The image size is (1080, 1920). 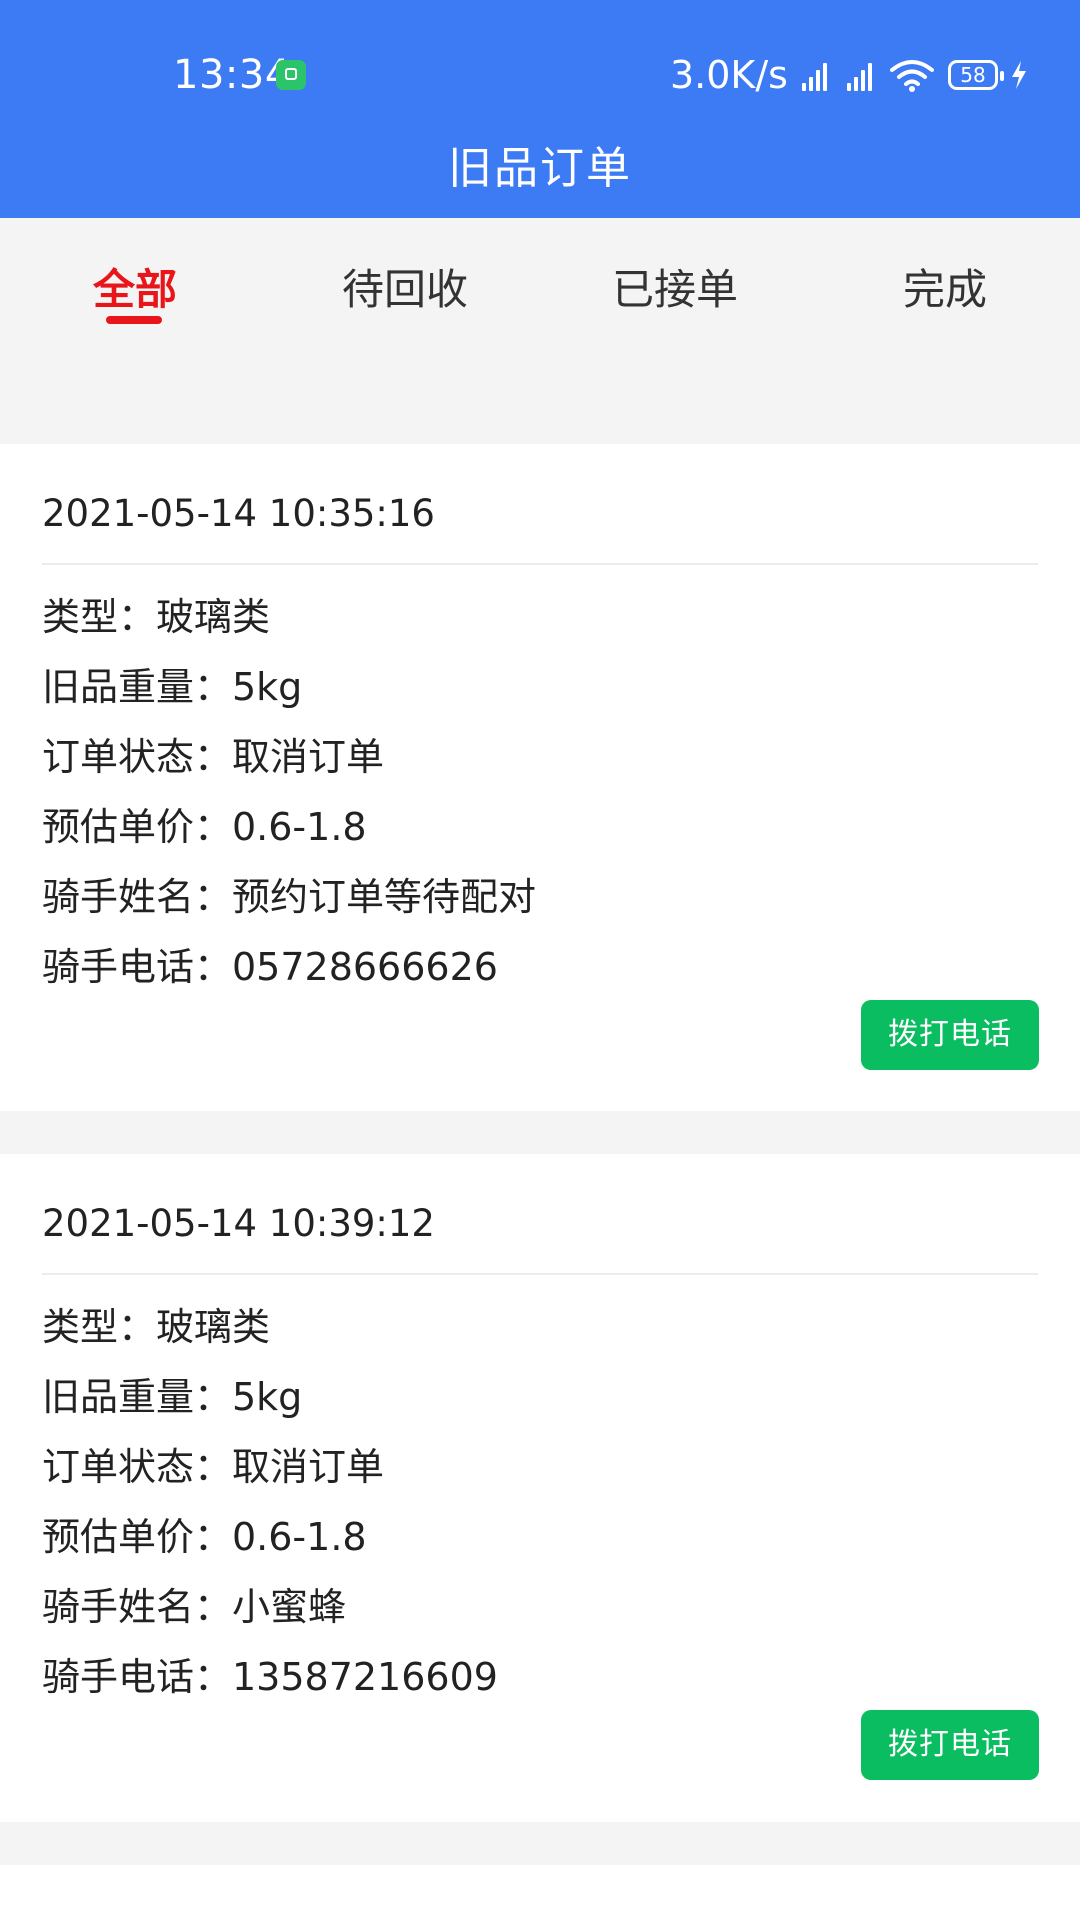 I want to click on app-notification-icon, so click(x=291, y=75).